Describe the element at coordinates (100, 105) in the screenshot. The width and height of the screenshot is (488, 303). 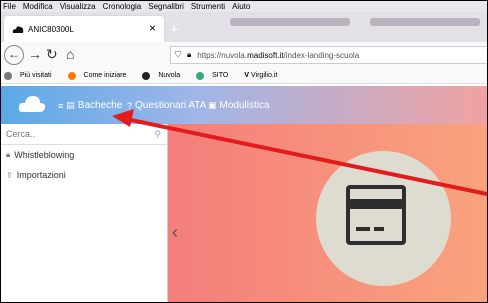
I see `nav-label: Bacheche` at that location.